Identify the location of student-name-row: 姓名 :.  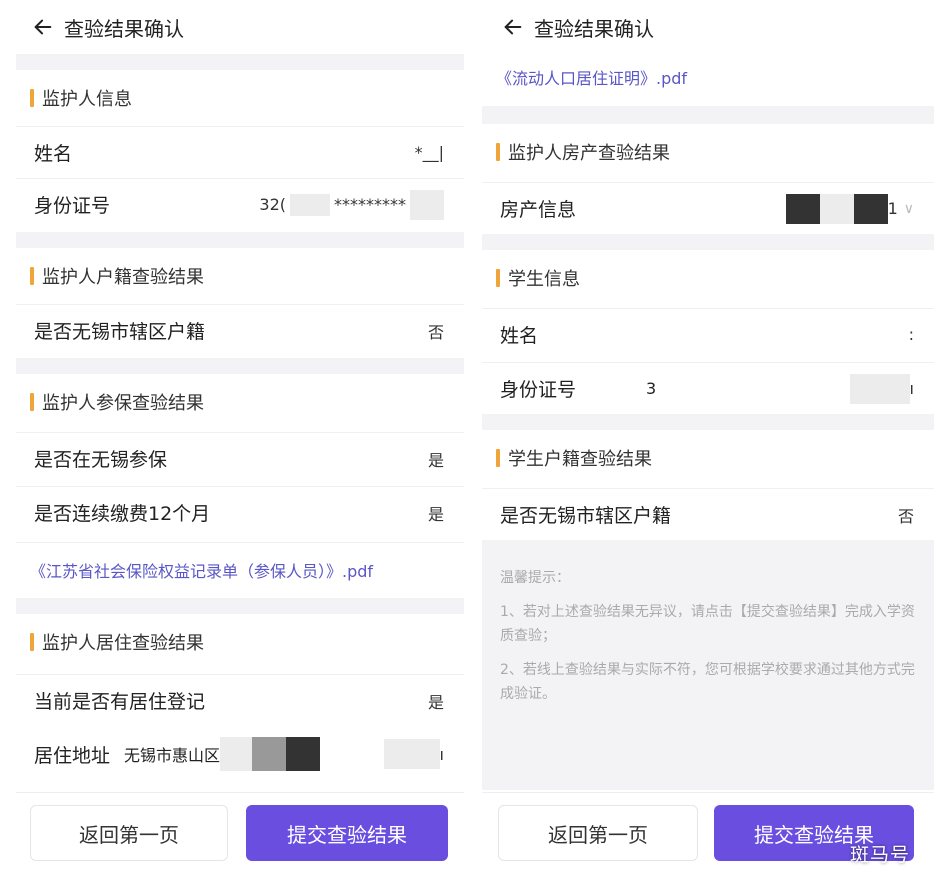
(708, 334).